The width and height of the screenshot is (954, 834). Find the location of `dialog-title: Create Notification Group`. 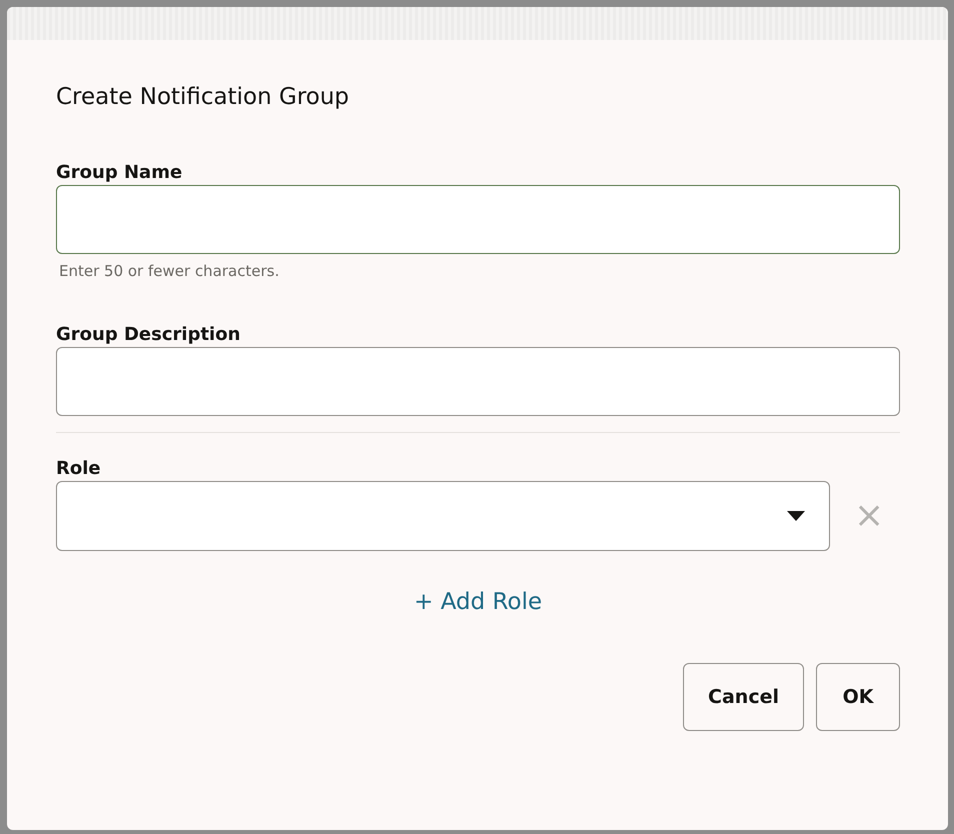

dialog-title: Create Notification Group is located at coordinates (203, 97).